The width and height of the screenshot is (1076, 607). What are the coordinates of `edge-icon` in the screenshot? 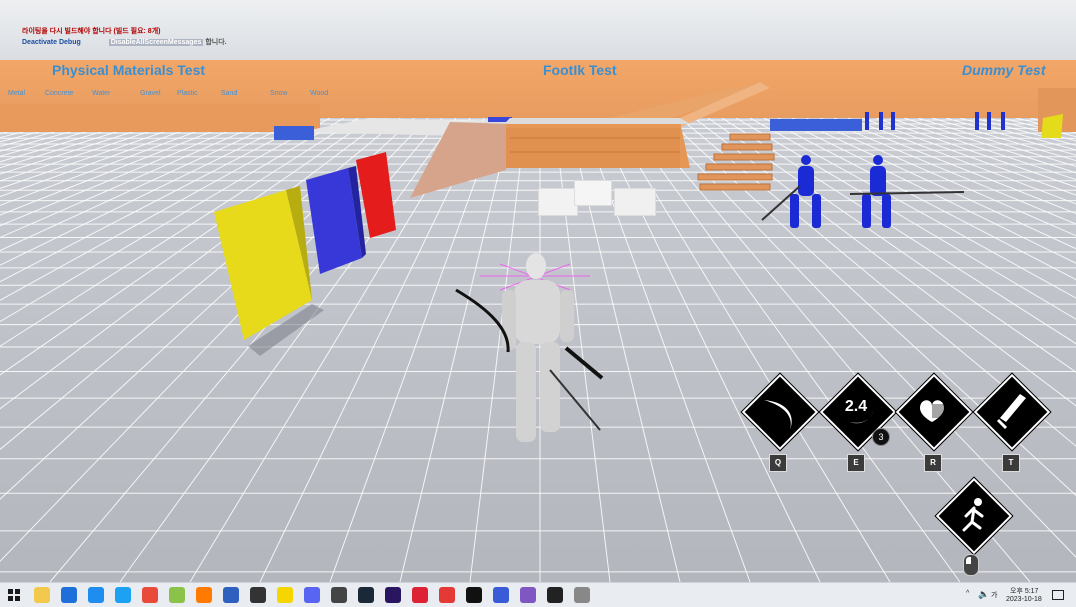 It's located at (69, 595).